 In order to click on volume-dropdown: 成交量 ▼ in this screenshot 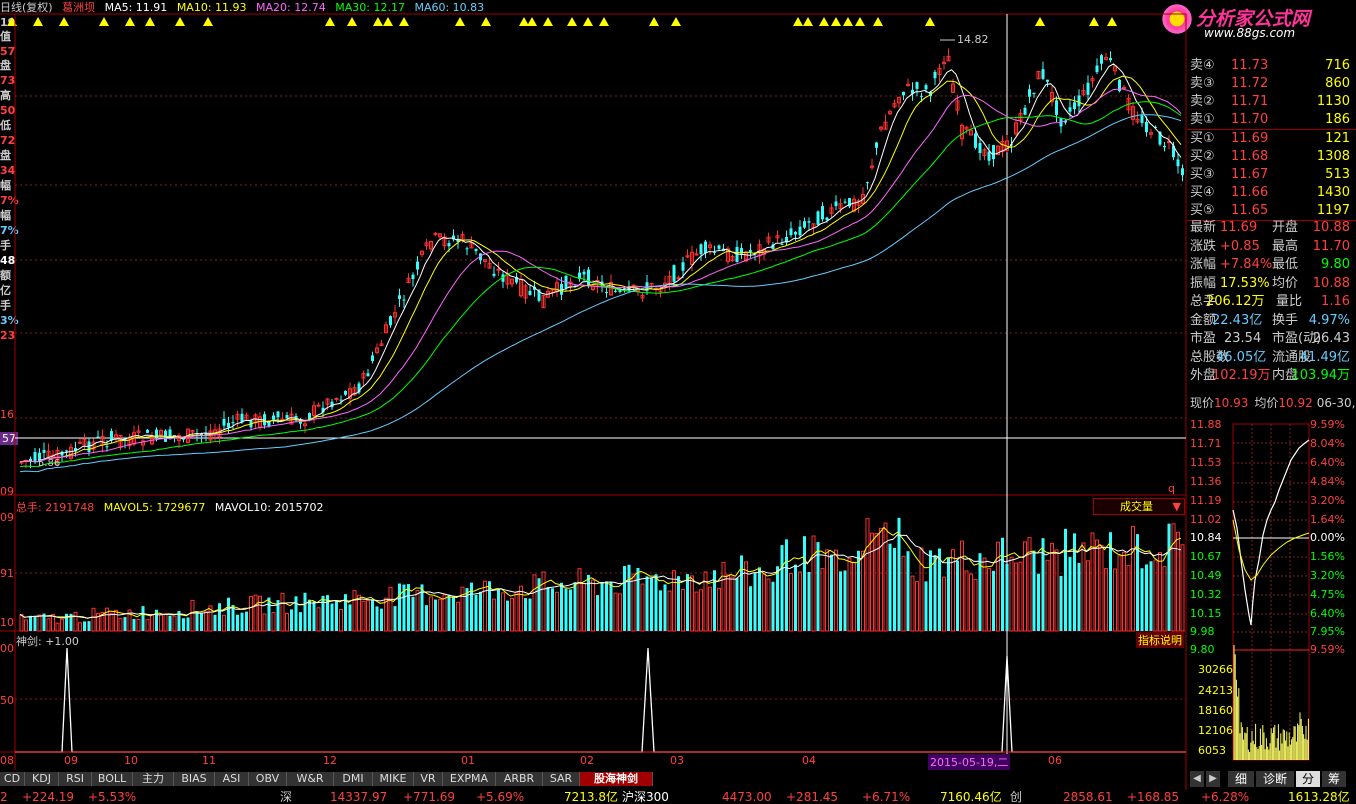, I will do `click(1139, 506)`.